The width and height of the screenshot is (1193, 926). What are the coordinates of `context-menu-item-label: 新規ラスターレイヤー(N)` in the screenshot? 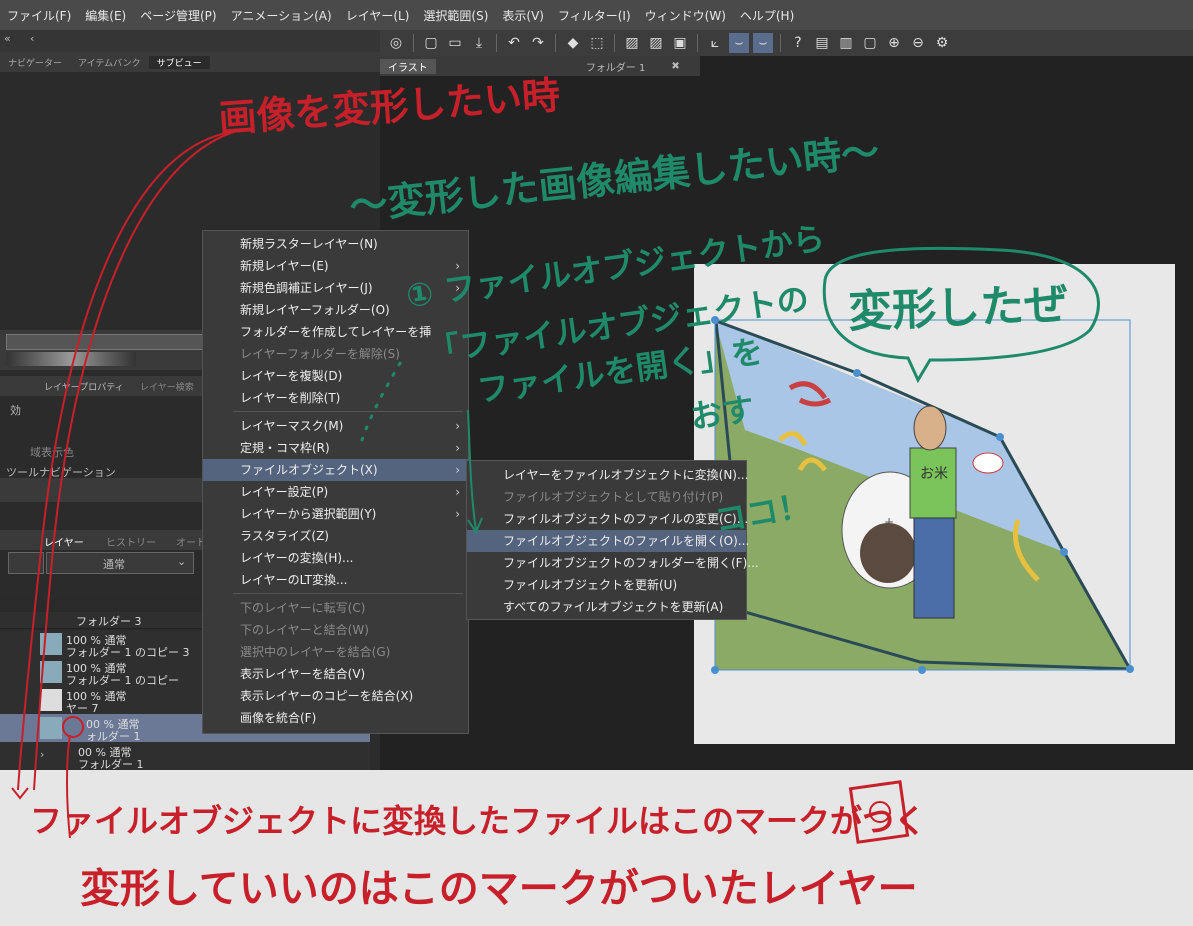 It's located at (309, 244).